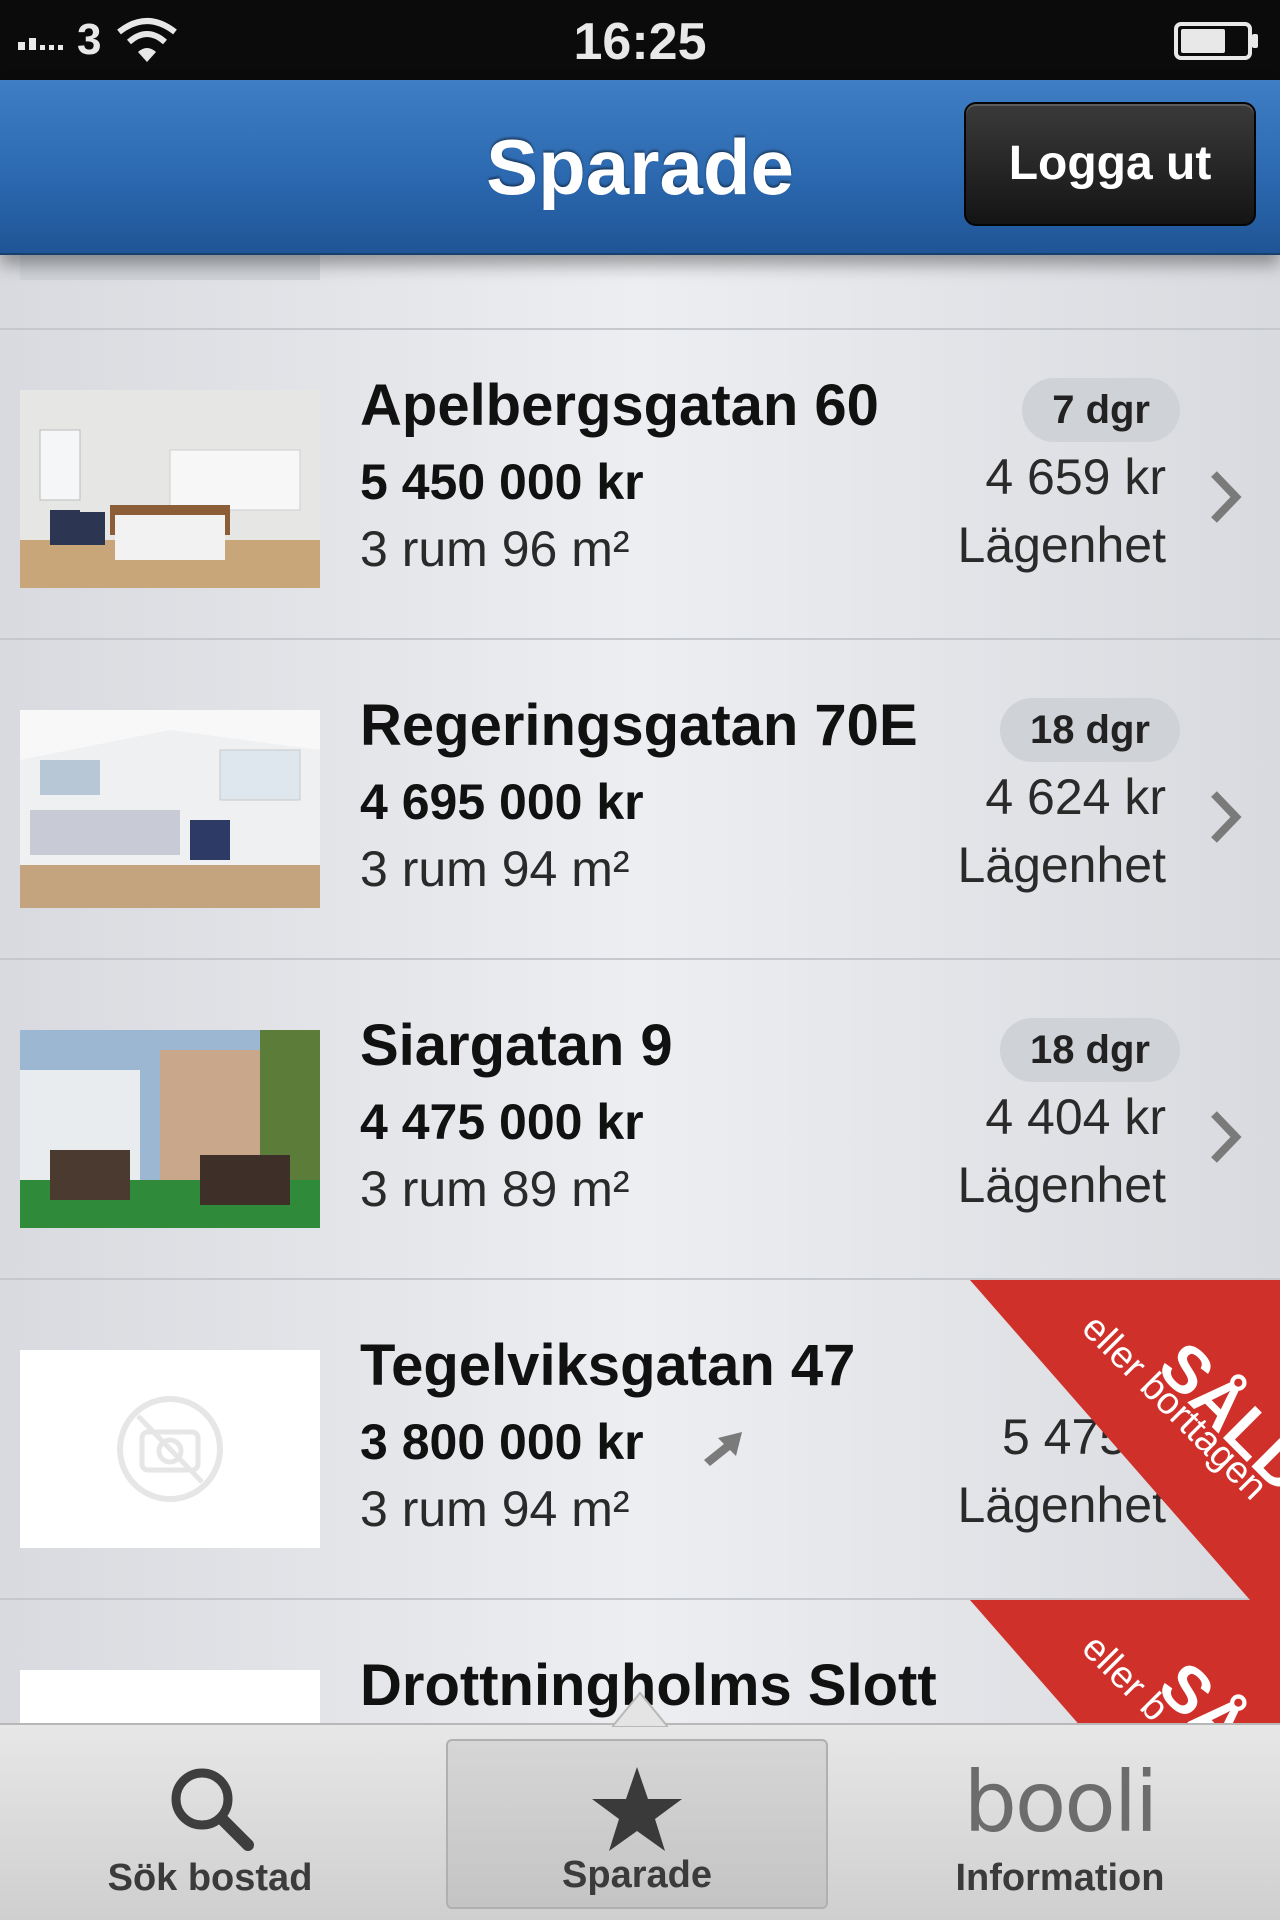 The width and height of the screenshot is (1280, 1920). I want to click on listing-details: 3 rum 89 m², so click(495, 1189).